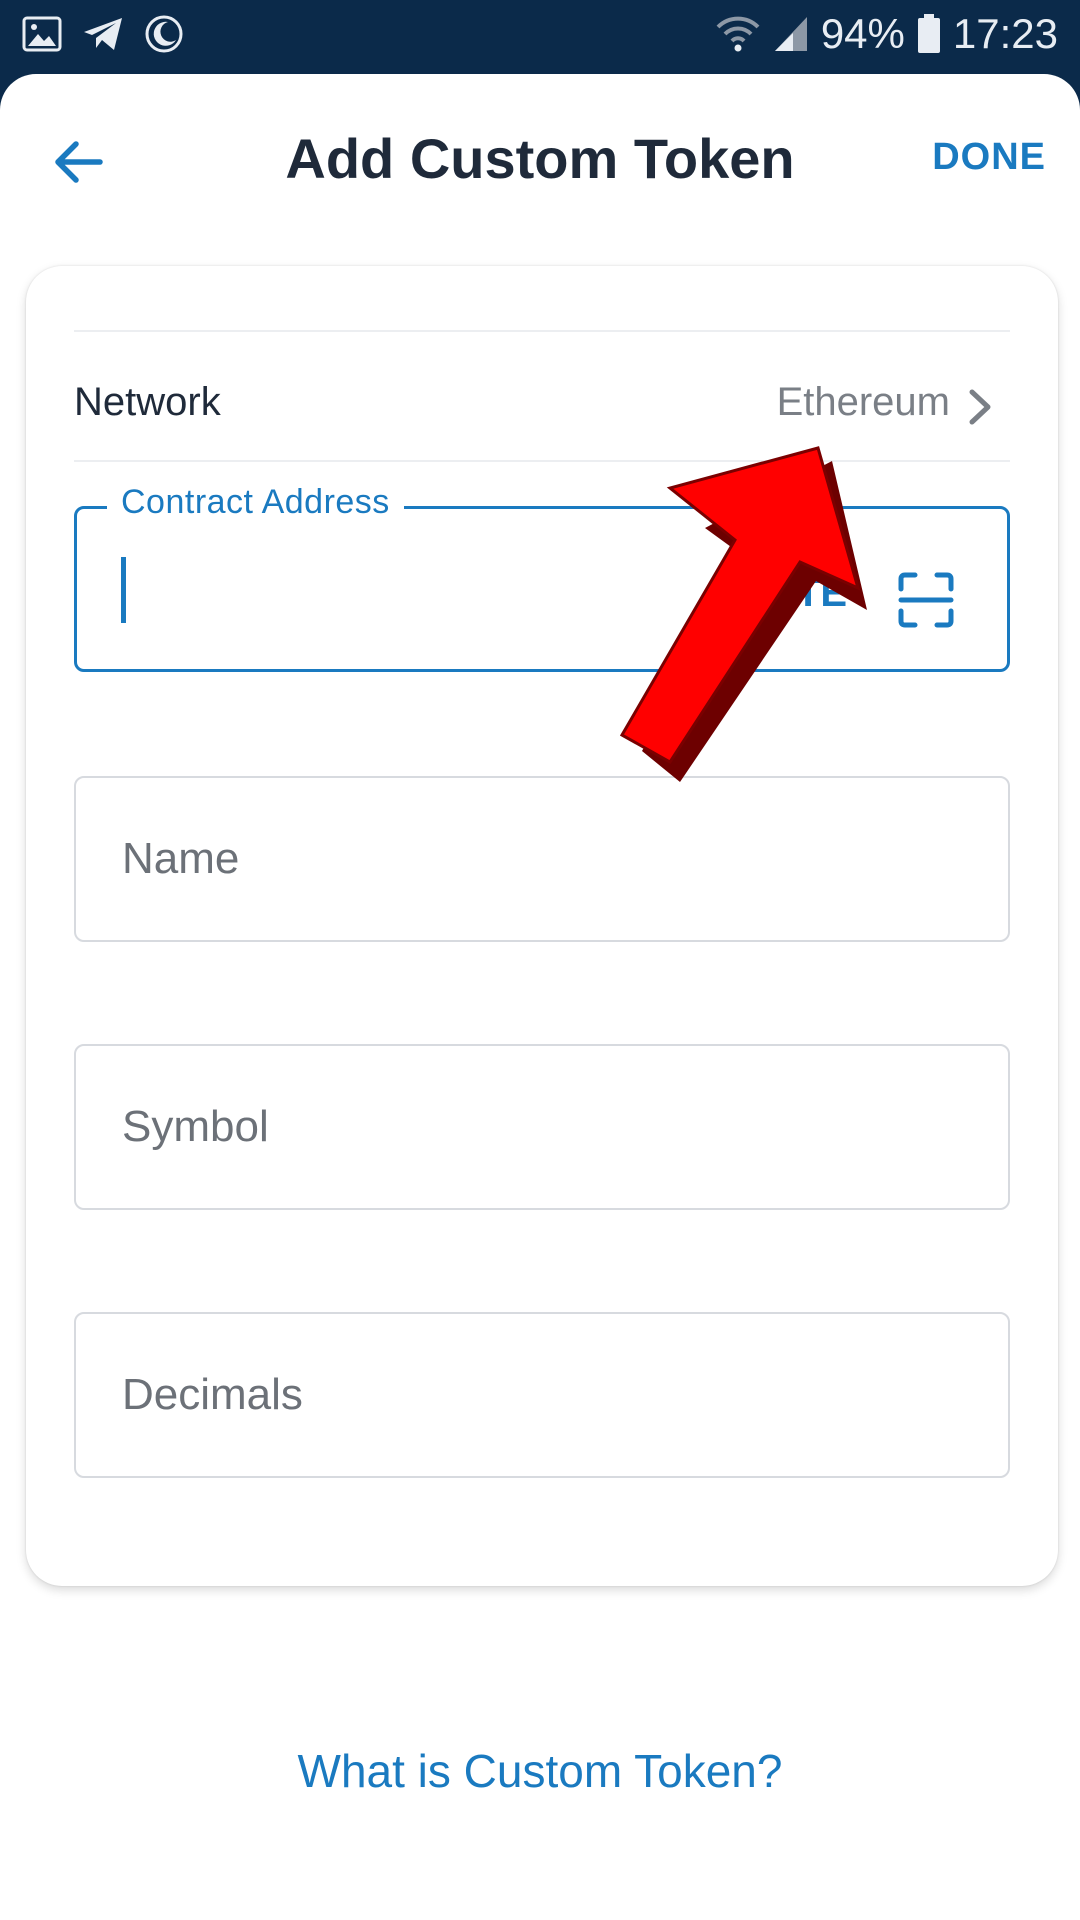 Image resolution: width=1080 pixels, height=1920 pixels. Describe the element at coordinates (542, 402) in the screenshot. I see `network-selector: Network Ethereum` at that location.